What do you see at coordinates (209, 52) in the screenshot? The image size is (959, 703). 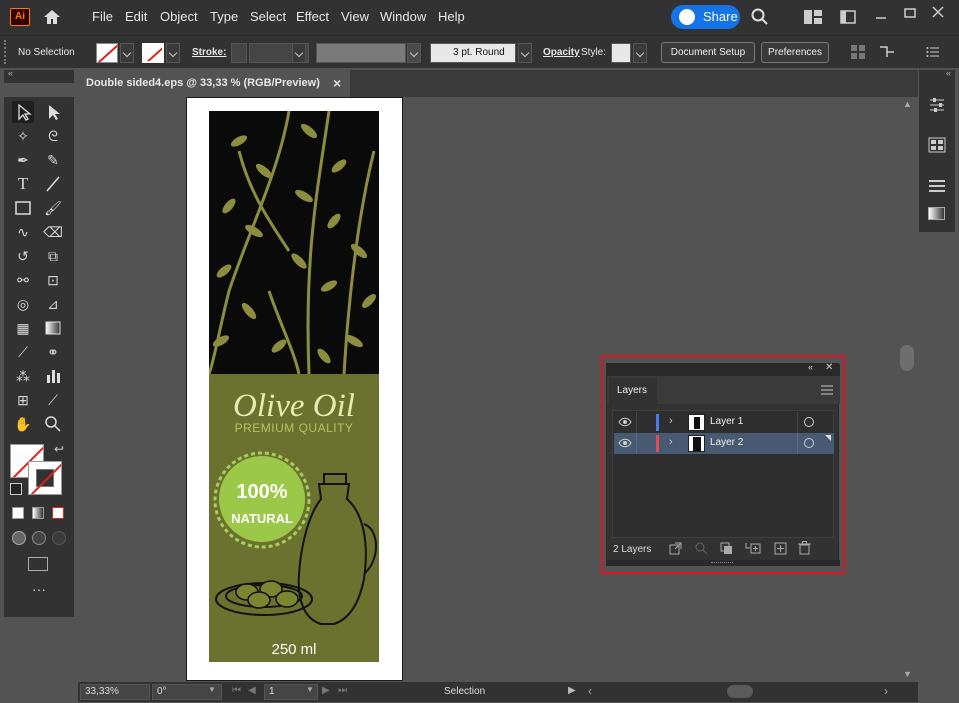 I see `stroke-label: Stroke:` at bounding box center [209, 52].